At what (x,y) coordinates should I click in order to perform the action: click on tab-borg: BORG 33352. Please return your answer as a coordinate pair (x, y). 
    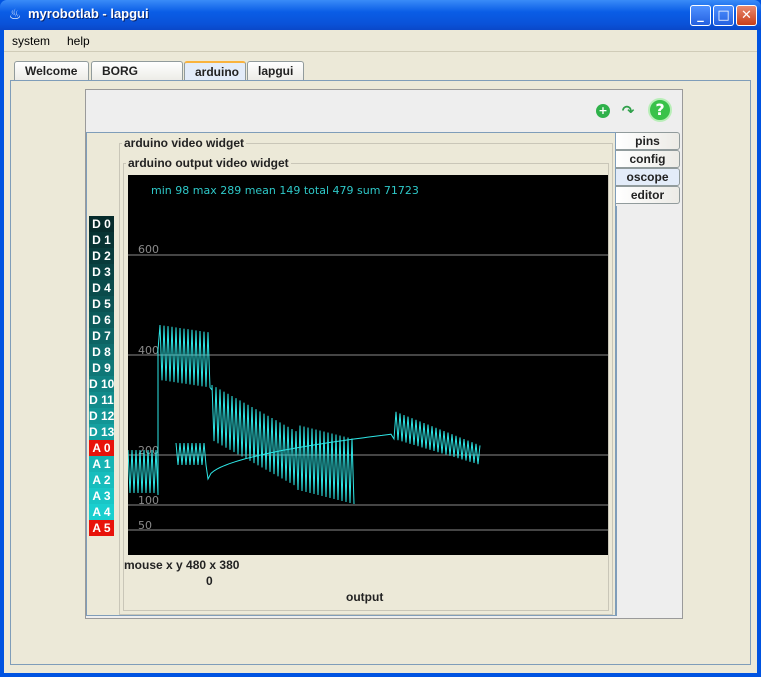
    Looking at the image, I should click on (137, 79).